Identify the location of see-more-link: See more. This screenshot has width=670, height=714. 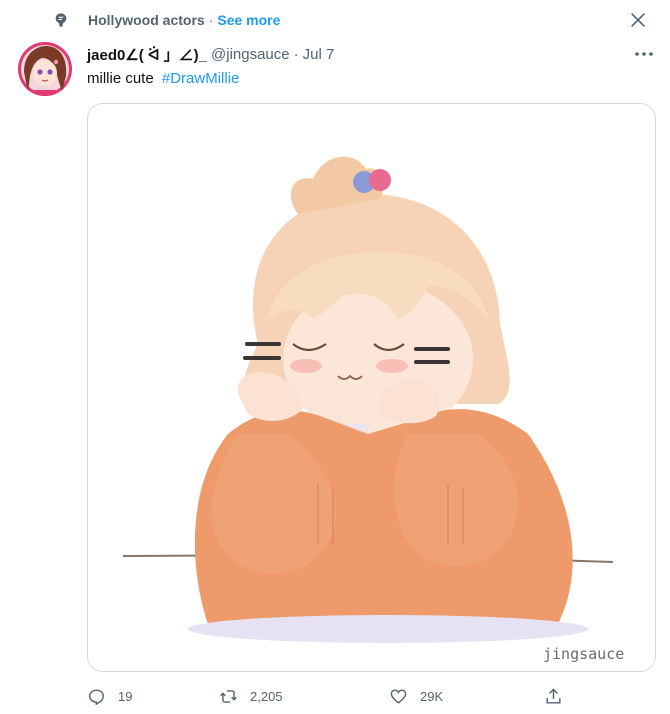
(248, 20).